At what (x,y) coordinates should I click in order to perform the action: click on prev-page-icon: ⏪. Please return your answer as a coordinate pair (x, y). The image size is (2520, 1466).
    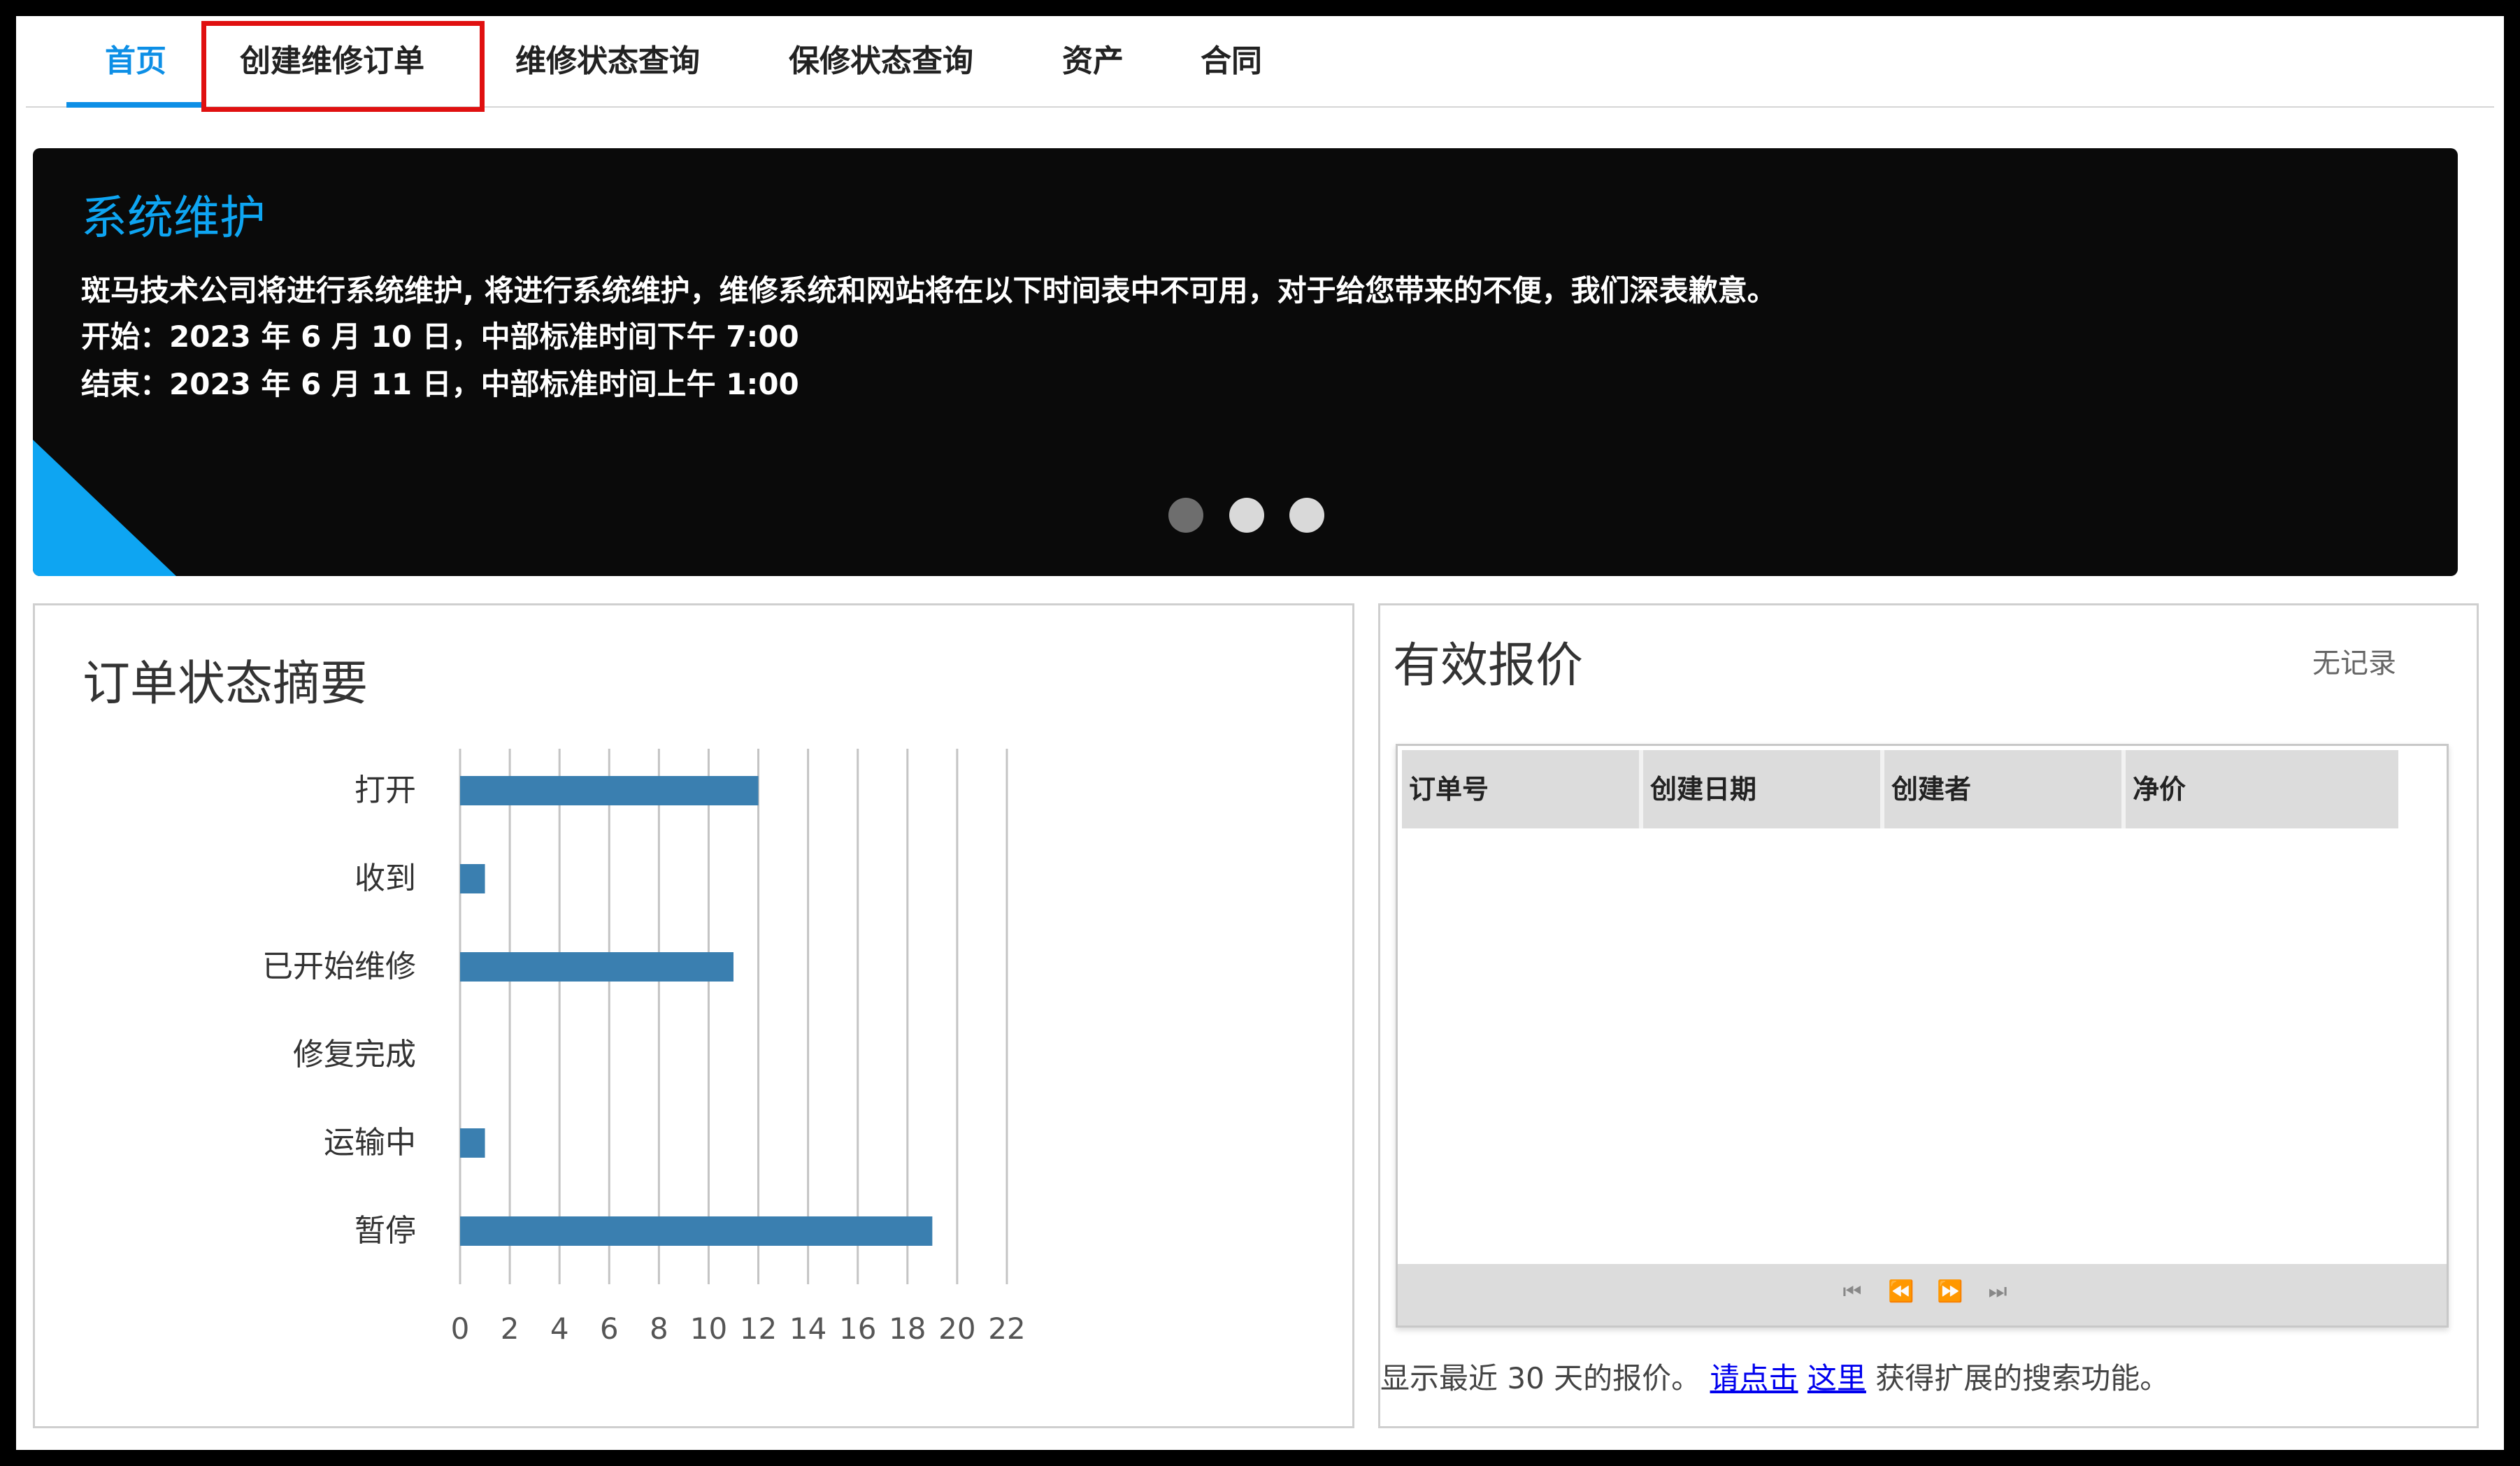
    Looking at the image, I should click on (1901, 1291).